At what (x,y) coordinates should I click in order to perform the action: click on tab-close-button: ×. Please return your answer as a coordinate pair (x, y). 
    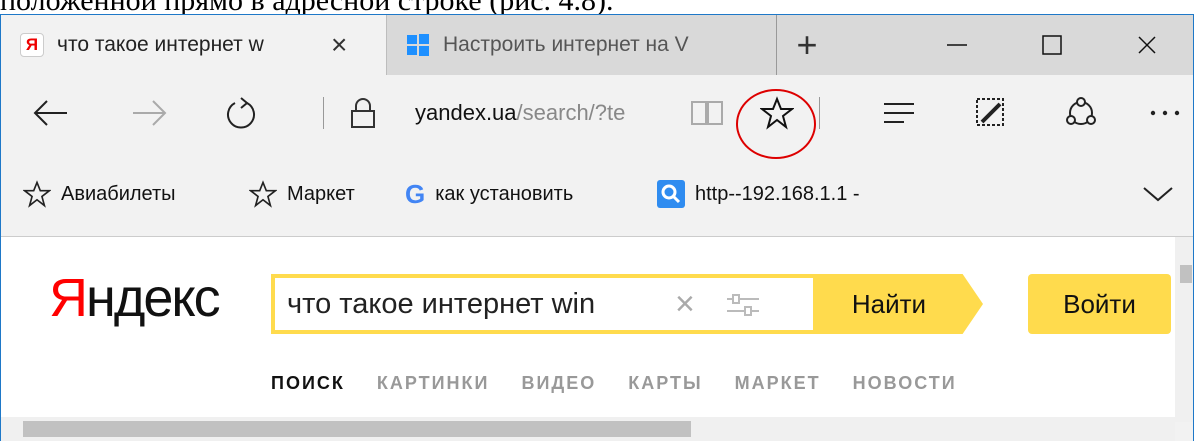
    Looking at the image, I should click on (339, 45).